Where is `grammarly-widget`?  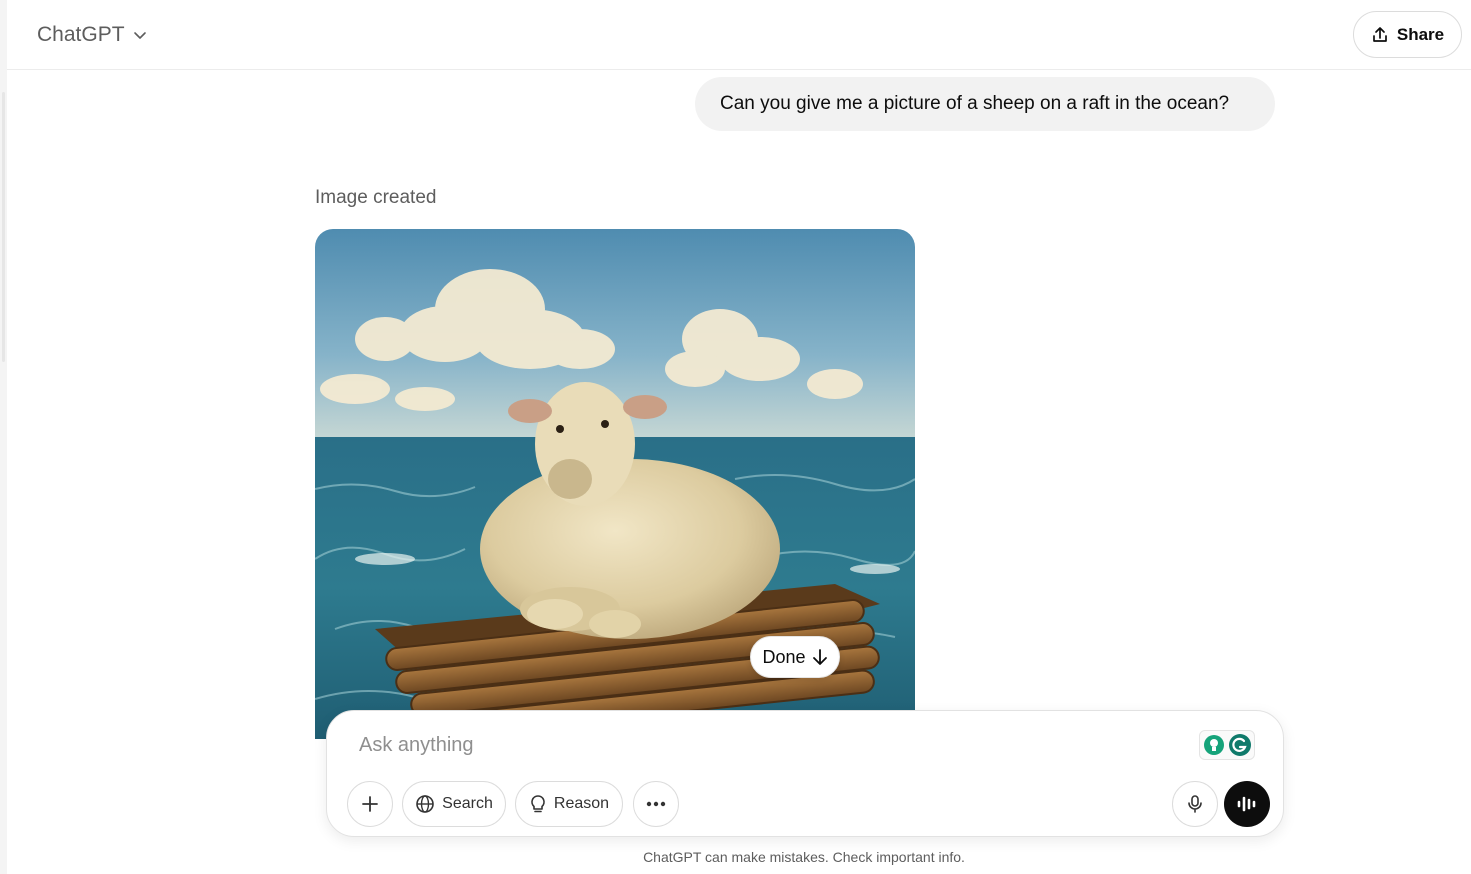 grammarly-widget is located at coordinates (1227, 745).